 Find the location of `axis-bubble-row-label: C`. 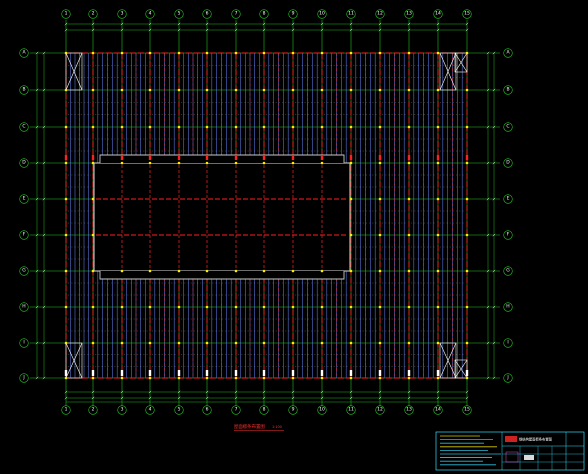

axis-bubble-row-label: C is located at coordinates (23, 127).